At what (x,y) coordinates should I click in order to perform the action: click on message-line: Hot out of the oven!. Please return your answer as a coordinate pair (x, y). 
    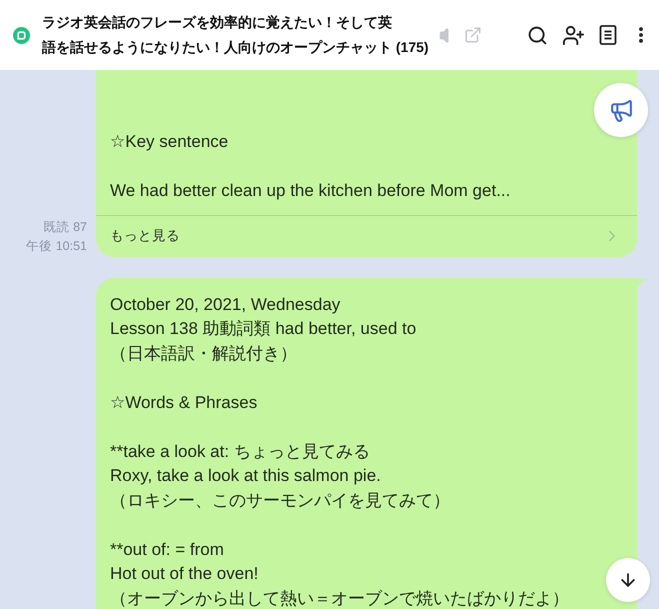
    Looking at the image, I should click on (185, 574).